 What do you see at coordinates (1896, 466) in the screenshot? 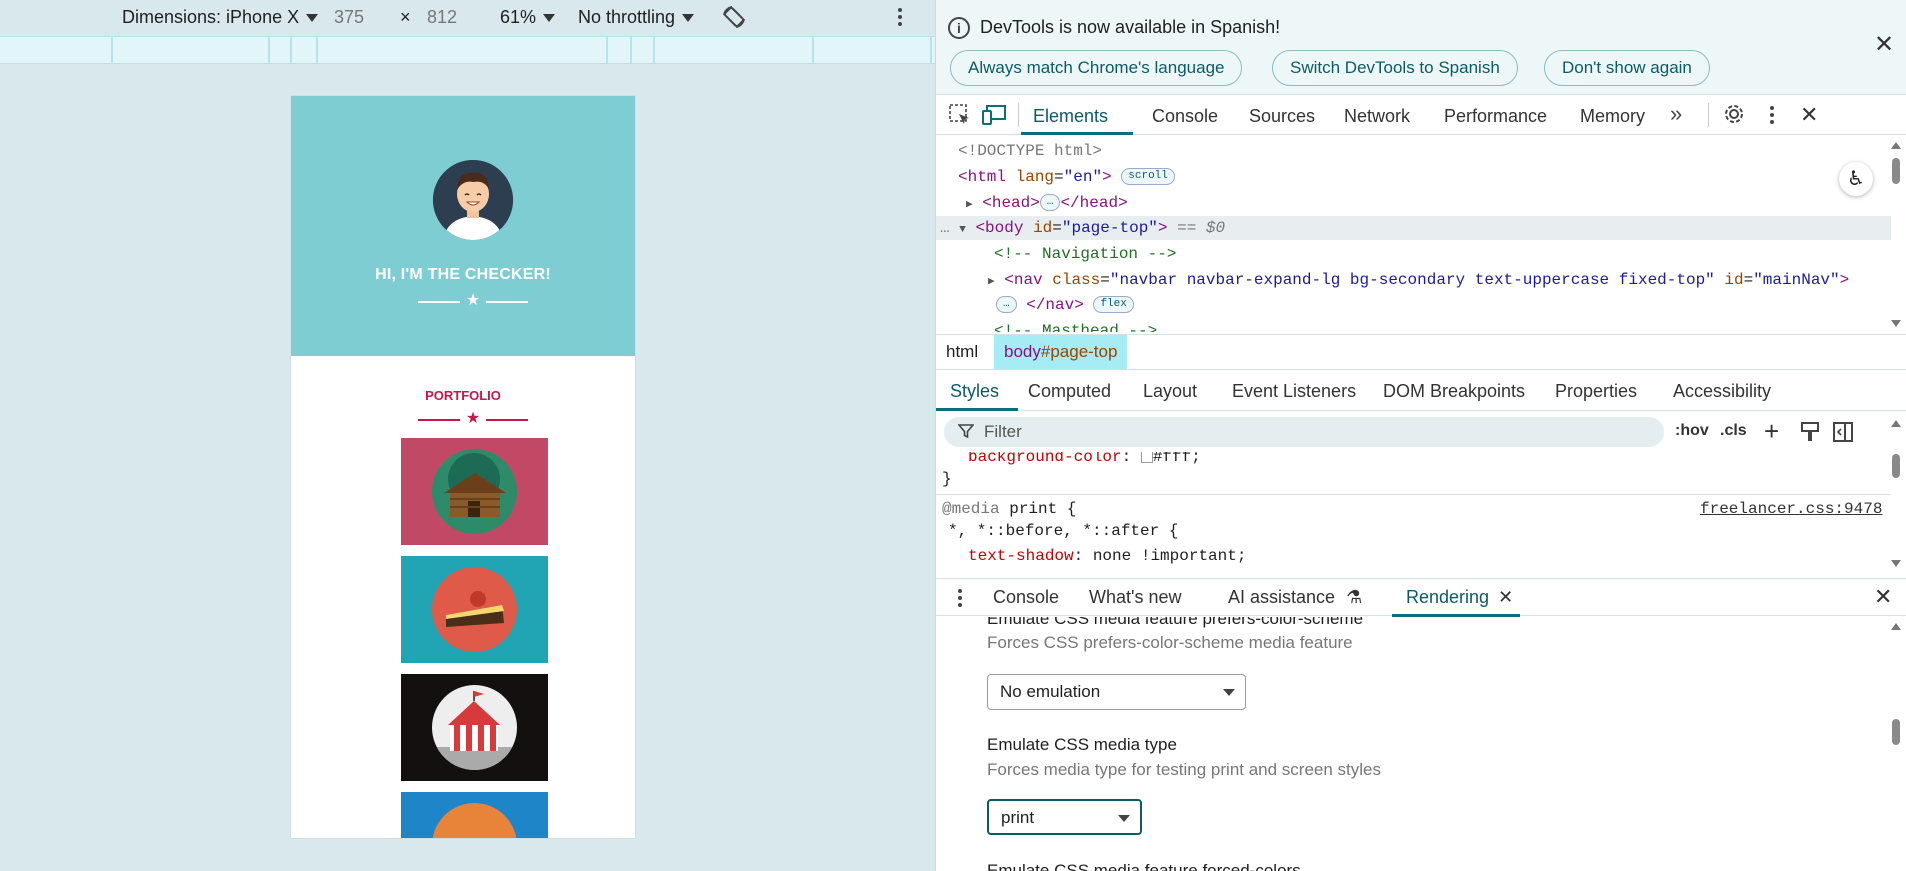
I see `css-scrollbar` at bounding box center [1896, 466].